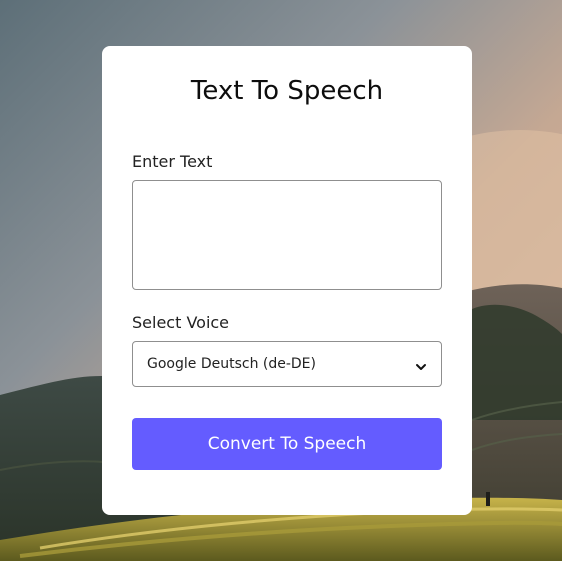 The width and height of the screenshot is (562, 561). I want to click on voice-select: Google Deutsch (de-DE), so click(287, 364).